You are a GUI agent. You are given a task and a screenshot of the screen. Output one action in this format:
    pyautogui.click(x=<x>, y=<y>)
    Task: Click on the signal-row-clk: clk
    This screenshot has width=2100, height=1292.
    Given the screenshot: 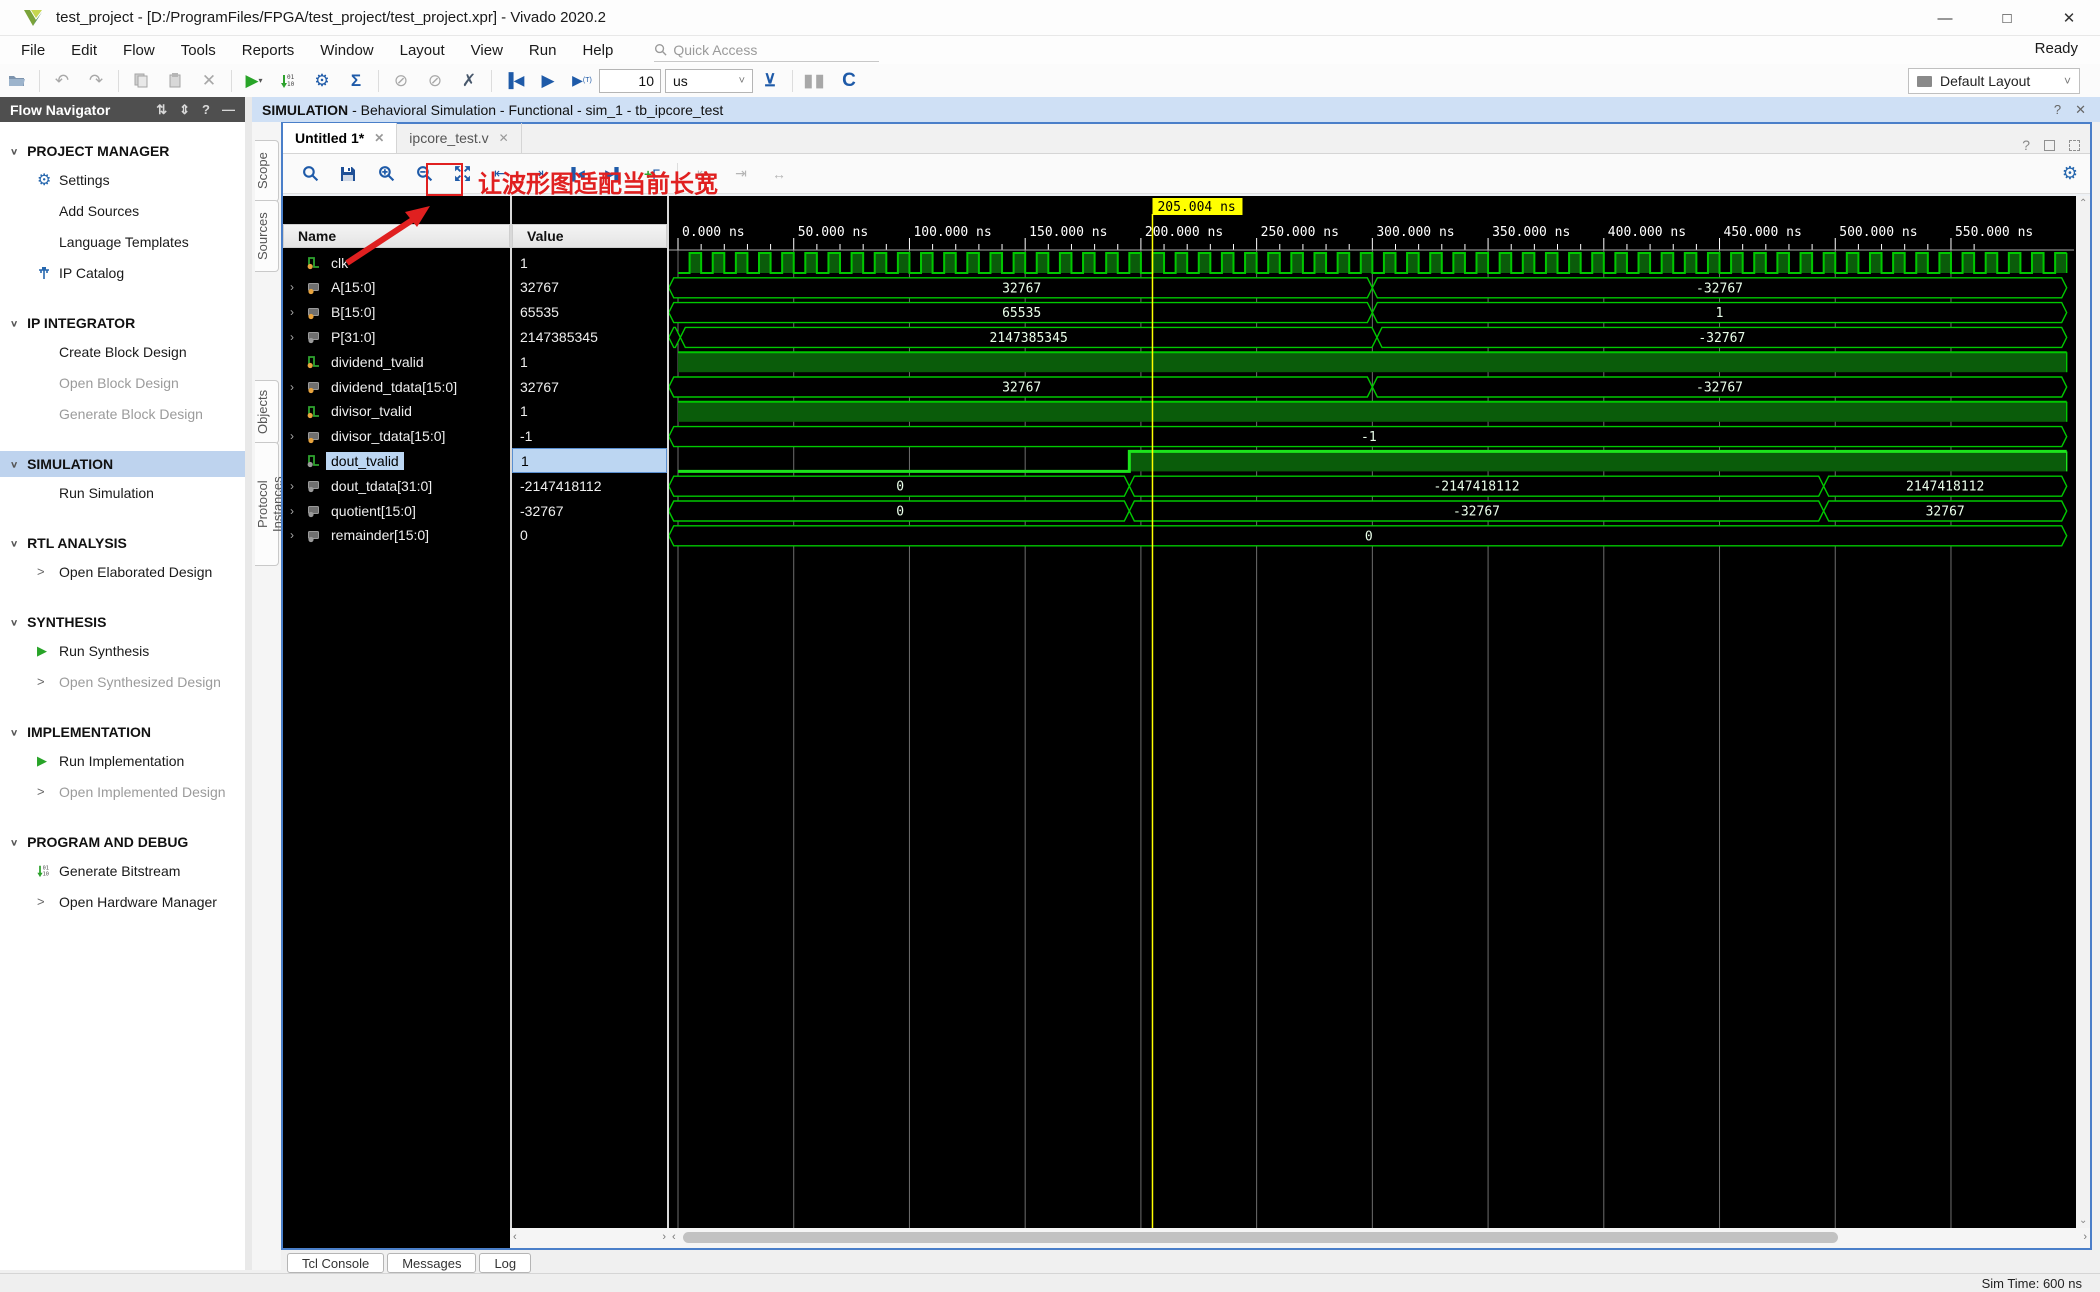 What is the action you would take?
    pyautogui.click(x=396, y=262)
    